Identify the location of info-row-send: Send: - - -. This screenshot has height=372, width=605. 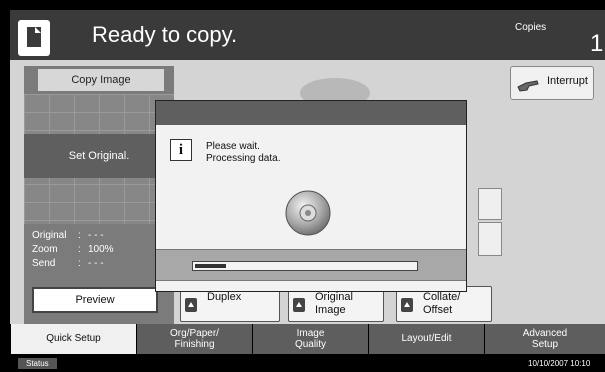
(68, 263).